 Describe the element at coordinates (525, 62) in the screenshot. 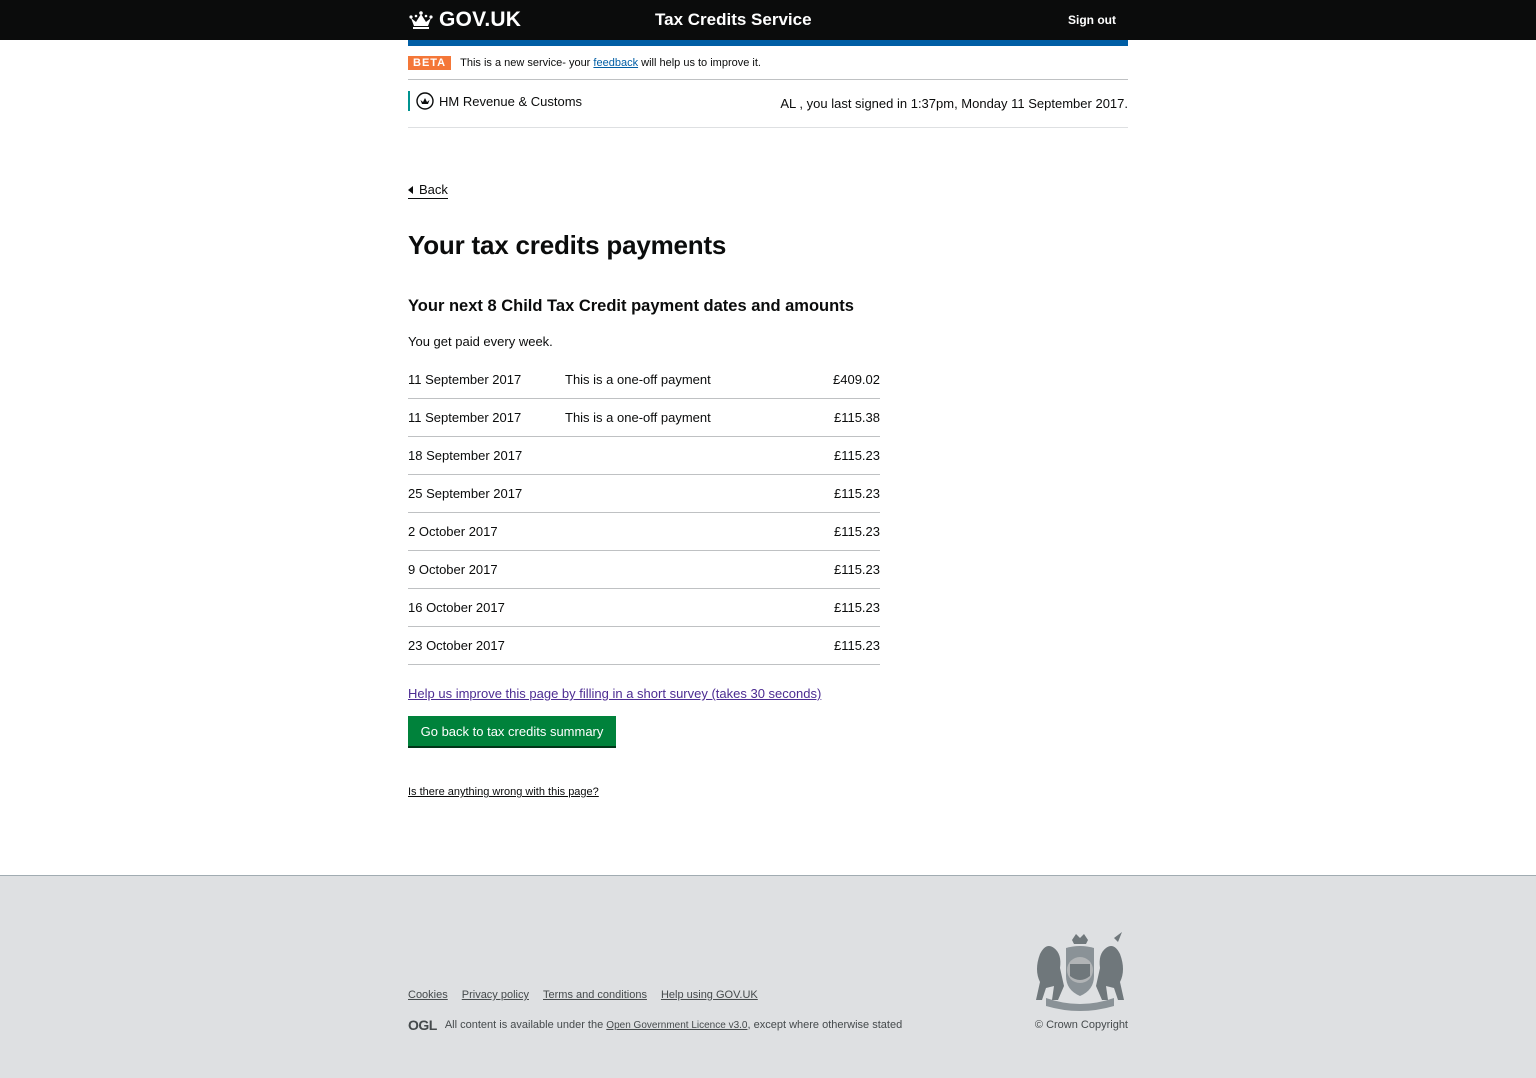

I see `phase-text-before: This is a new service- your` at that location.